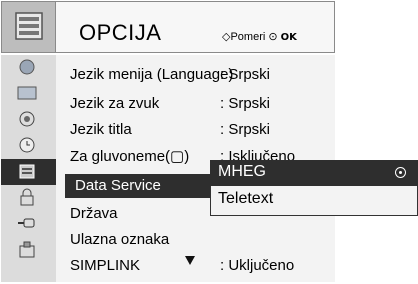  What do you see at coordinates (248, 37) in the screenshot?
I see `hint-move-label: Pomeri` at bounding box center [248, 37].